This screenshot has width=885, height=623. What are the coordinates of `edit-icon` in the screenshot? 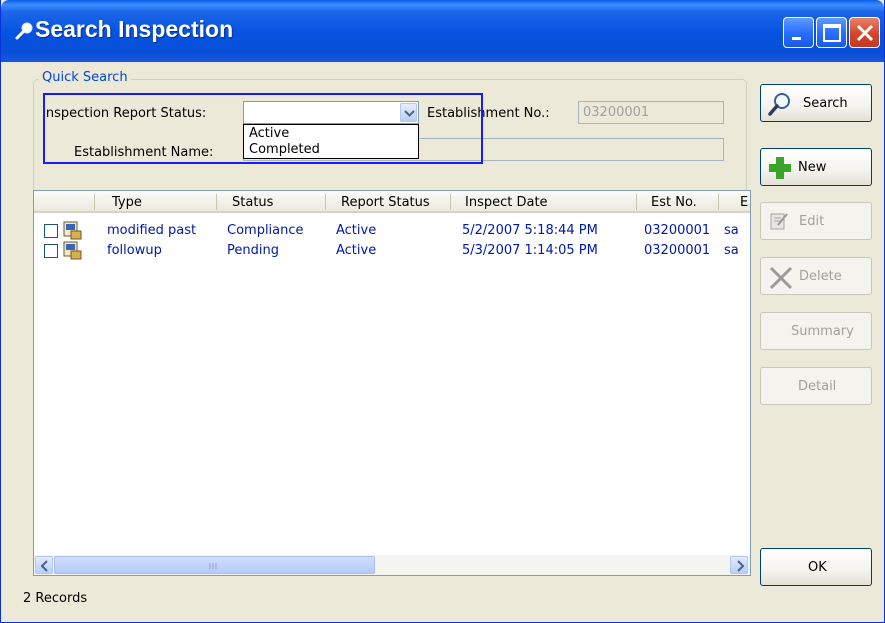 It's located at (779, 221).